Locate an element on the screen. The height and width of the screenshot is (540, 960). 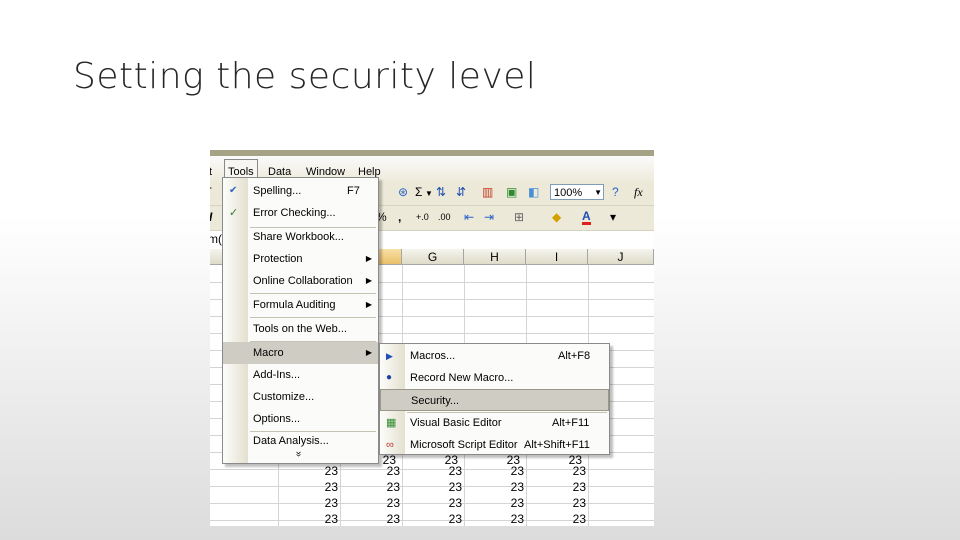
menu-item-macro: Macro ▶ is located at coordinates (300, 353).